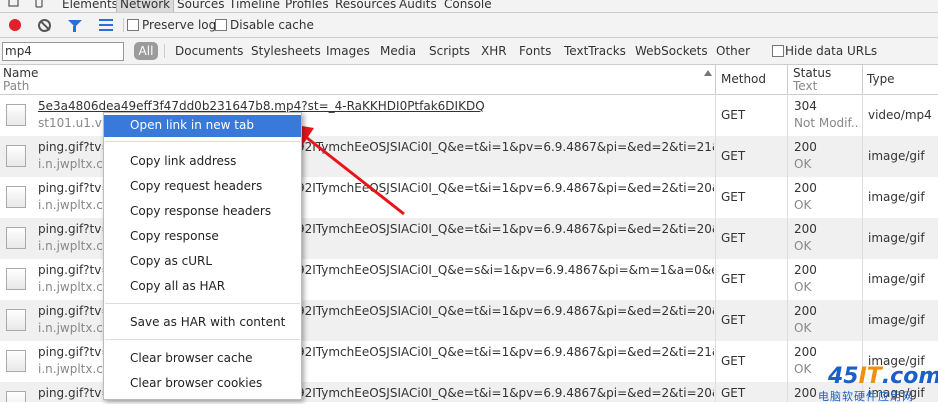  What do you see at coordinates (883, 376) in the screenshot?
I see `watermark-logo: 45IT.com` at bounding box center [883, 376].